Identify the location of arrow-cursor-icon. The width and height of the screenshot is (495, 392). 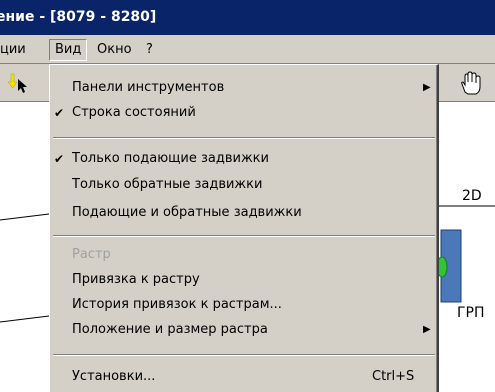
(17, 83).